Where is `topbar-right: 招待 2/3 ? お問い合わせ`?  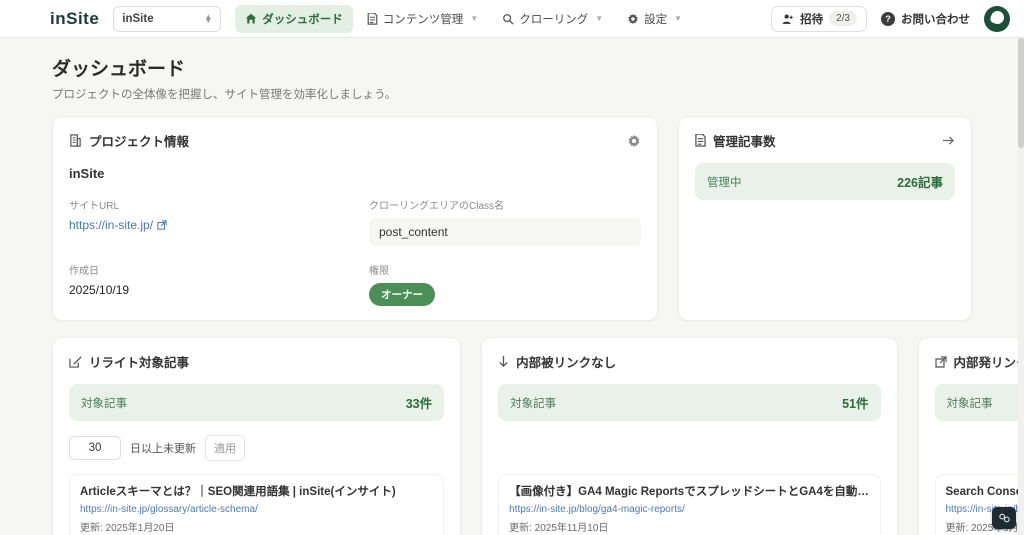
topbar-right: 招待 2/3 ? お問い合わせ is located at coordinates (890, 18).